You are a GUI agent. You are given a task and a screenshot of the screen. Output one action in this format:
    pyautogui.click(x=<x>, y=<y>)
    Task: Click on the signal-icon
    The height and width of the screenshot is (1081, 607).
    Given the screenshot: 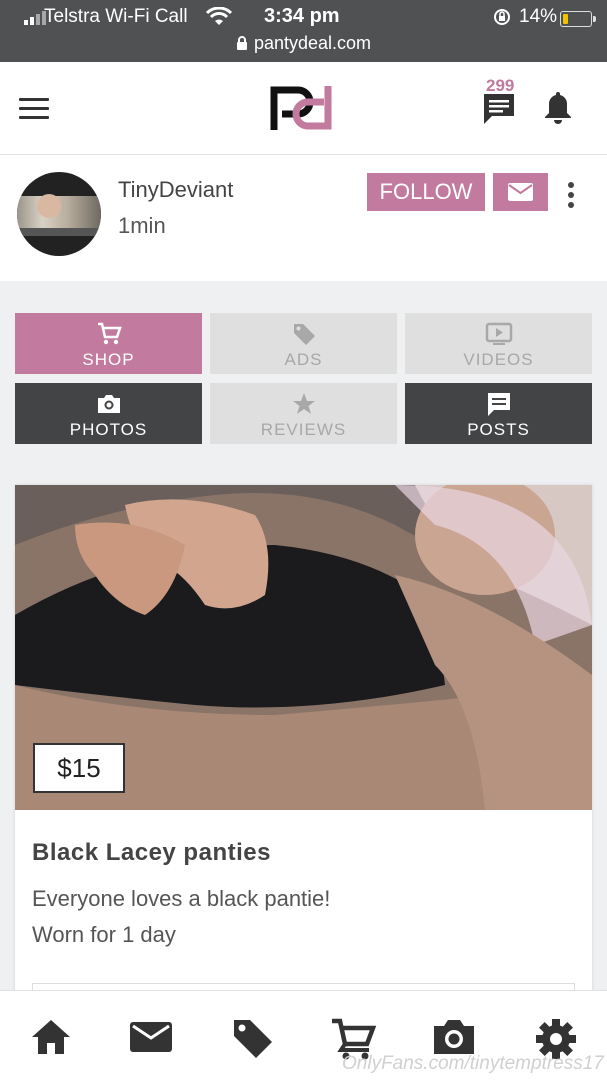 What is the action you would take?
    pyautogui.click(x=35, y=18)
    